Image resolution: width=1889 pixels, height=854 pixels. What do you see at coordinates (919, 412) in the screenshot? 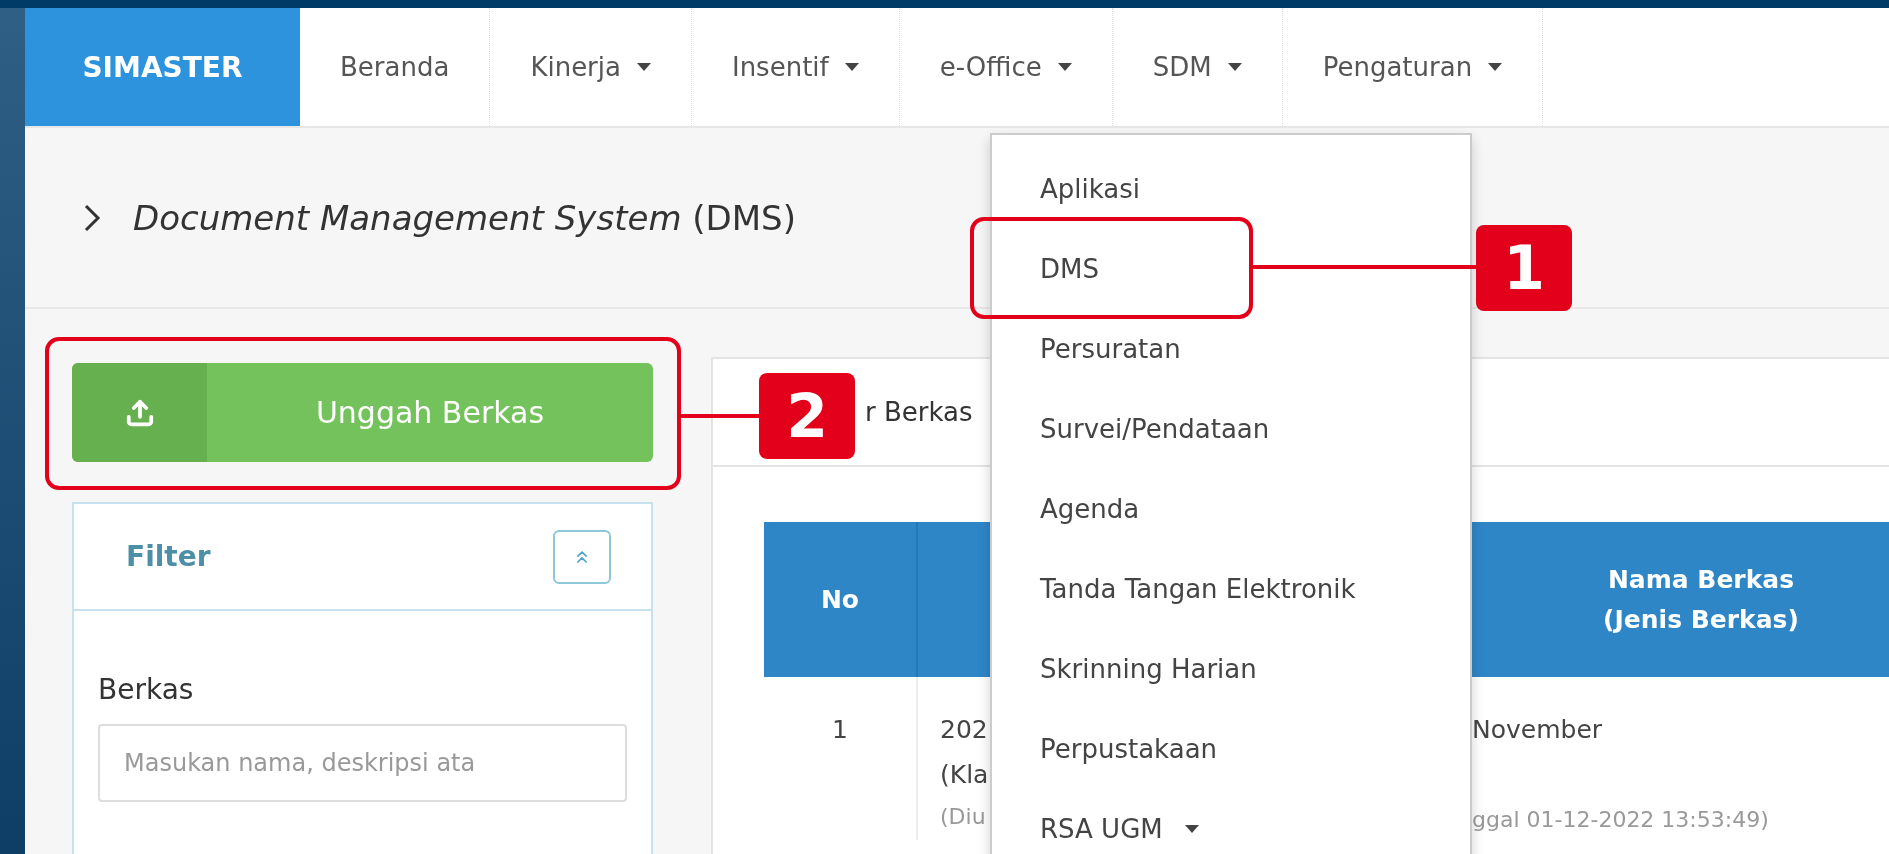
I see `panel-title: r Berkas` at bounding box center [919, 412].